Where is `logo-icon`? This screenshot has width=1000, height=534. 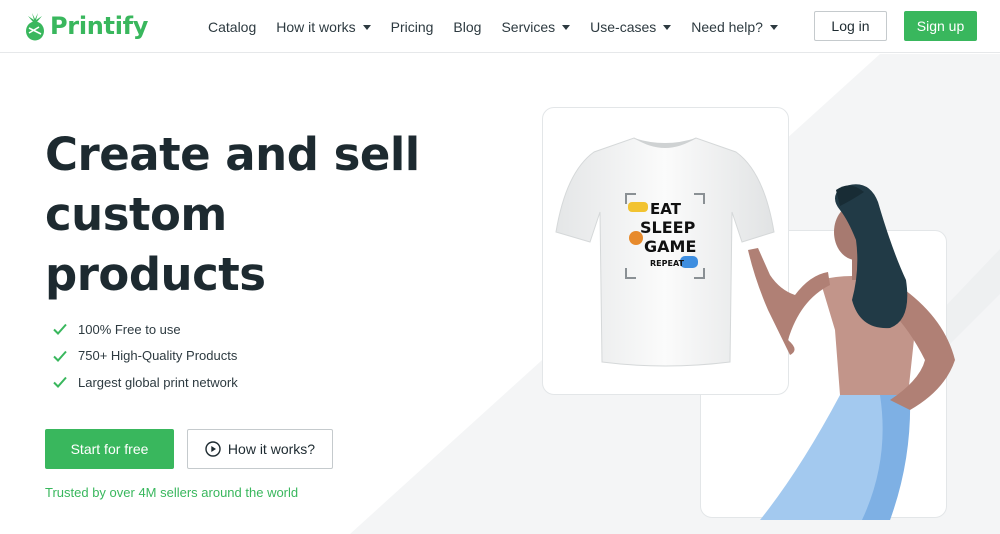 logo-icon is located at coordinates (35, 27).